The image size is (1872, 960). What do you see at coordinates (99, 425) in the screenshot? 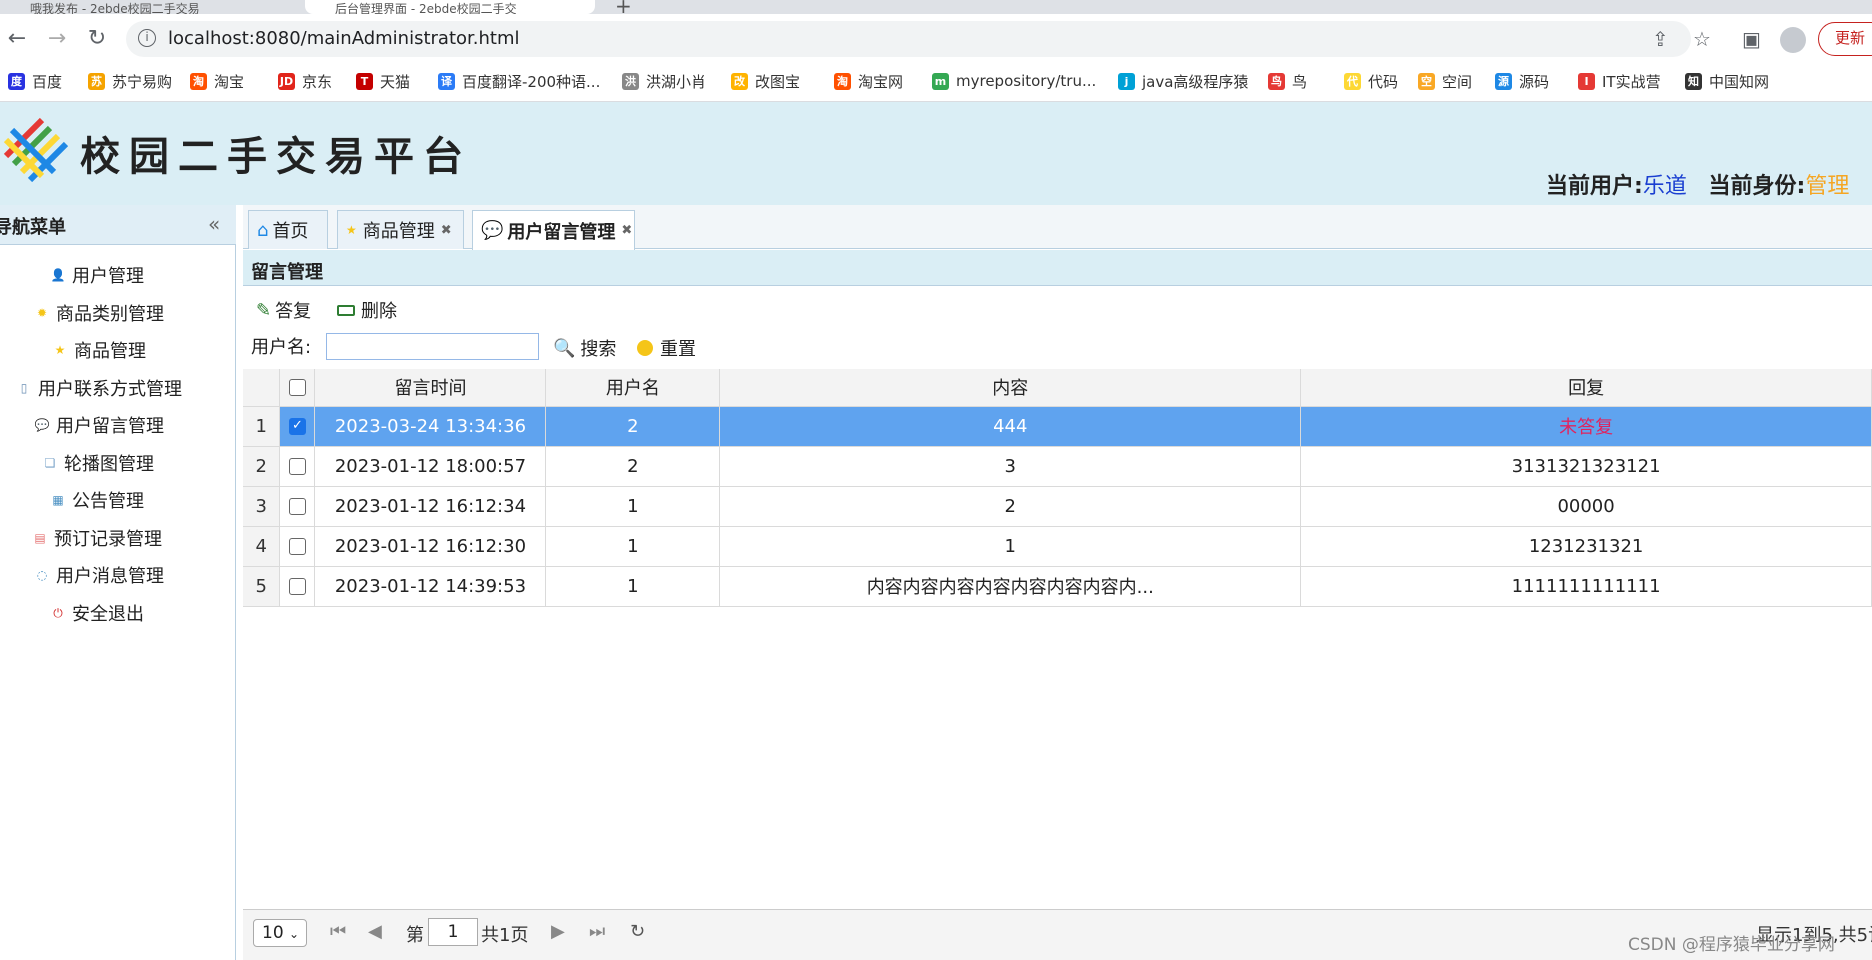
I see `nav-item: 💬 用户留言管理` at bounding box center [99, 425].